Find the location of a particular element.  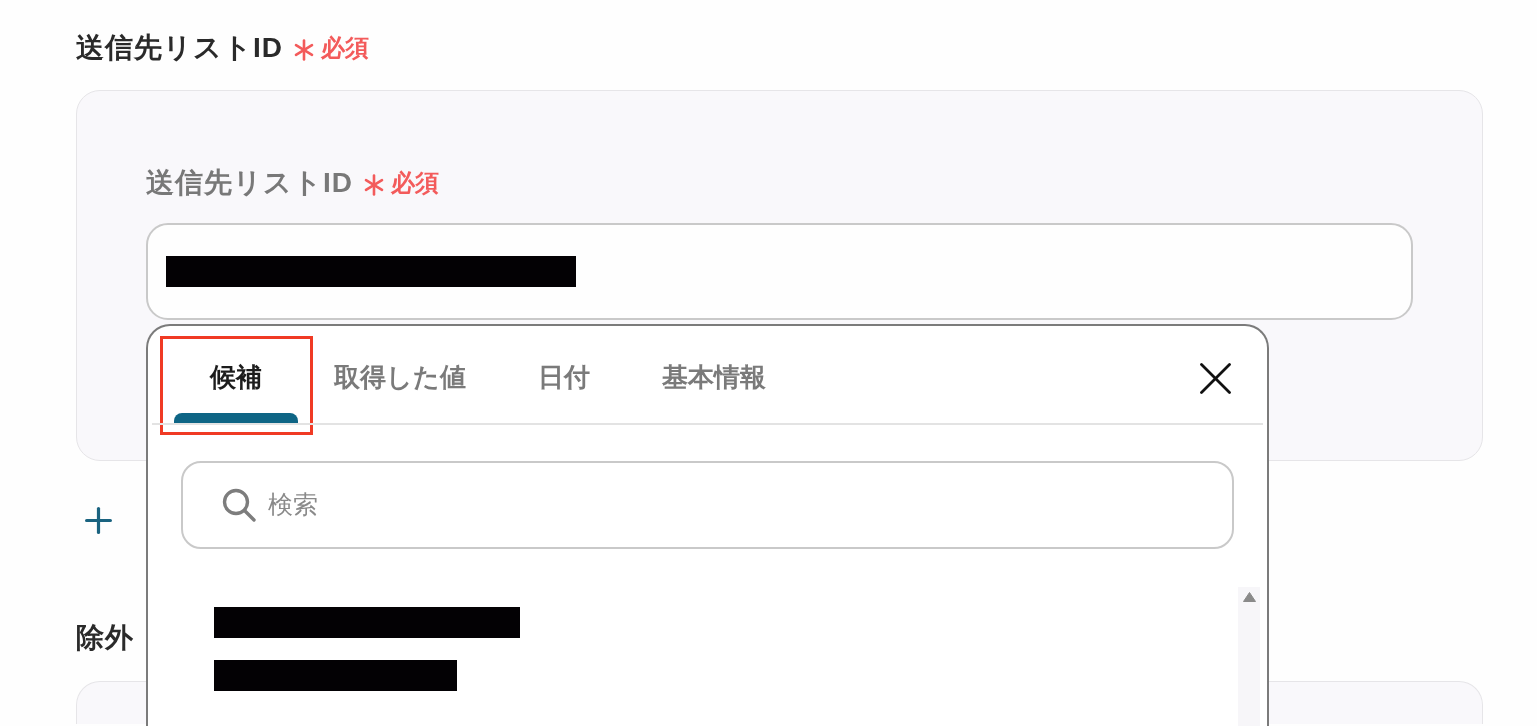

field-title: 除外 is located at coordinates (105, 638).